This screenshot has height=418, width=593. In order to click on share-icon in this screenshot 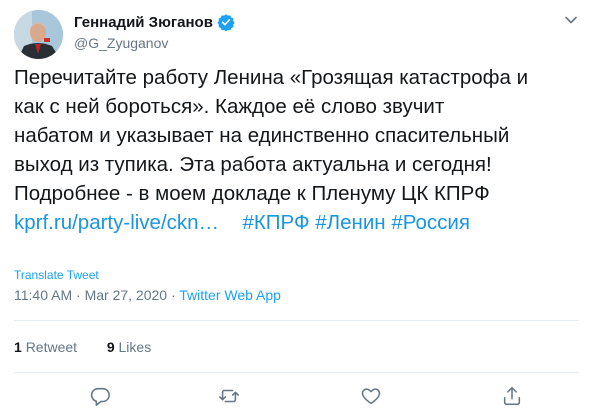, I will do `click(512, 396)`.